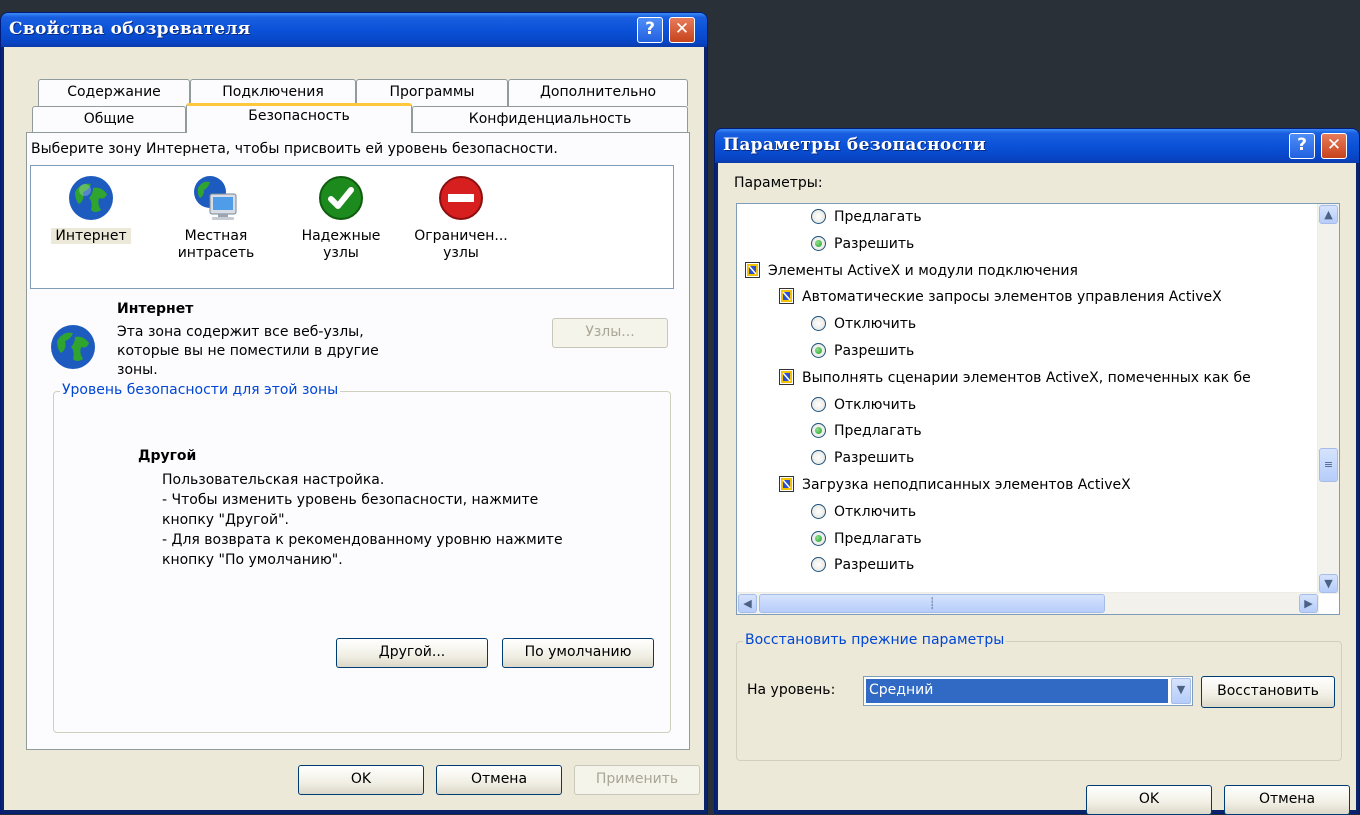  What do you see at coordinates (273, 92) in the screenshot?
I see `tab-connections: Подключения` at bounding box center [273, 92].